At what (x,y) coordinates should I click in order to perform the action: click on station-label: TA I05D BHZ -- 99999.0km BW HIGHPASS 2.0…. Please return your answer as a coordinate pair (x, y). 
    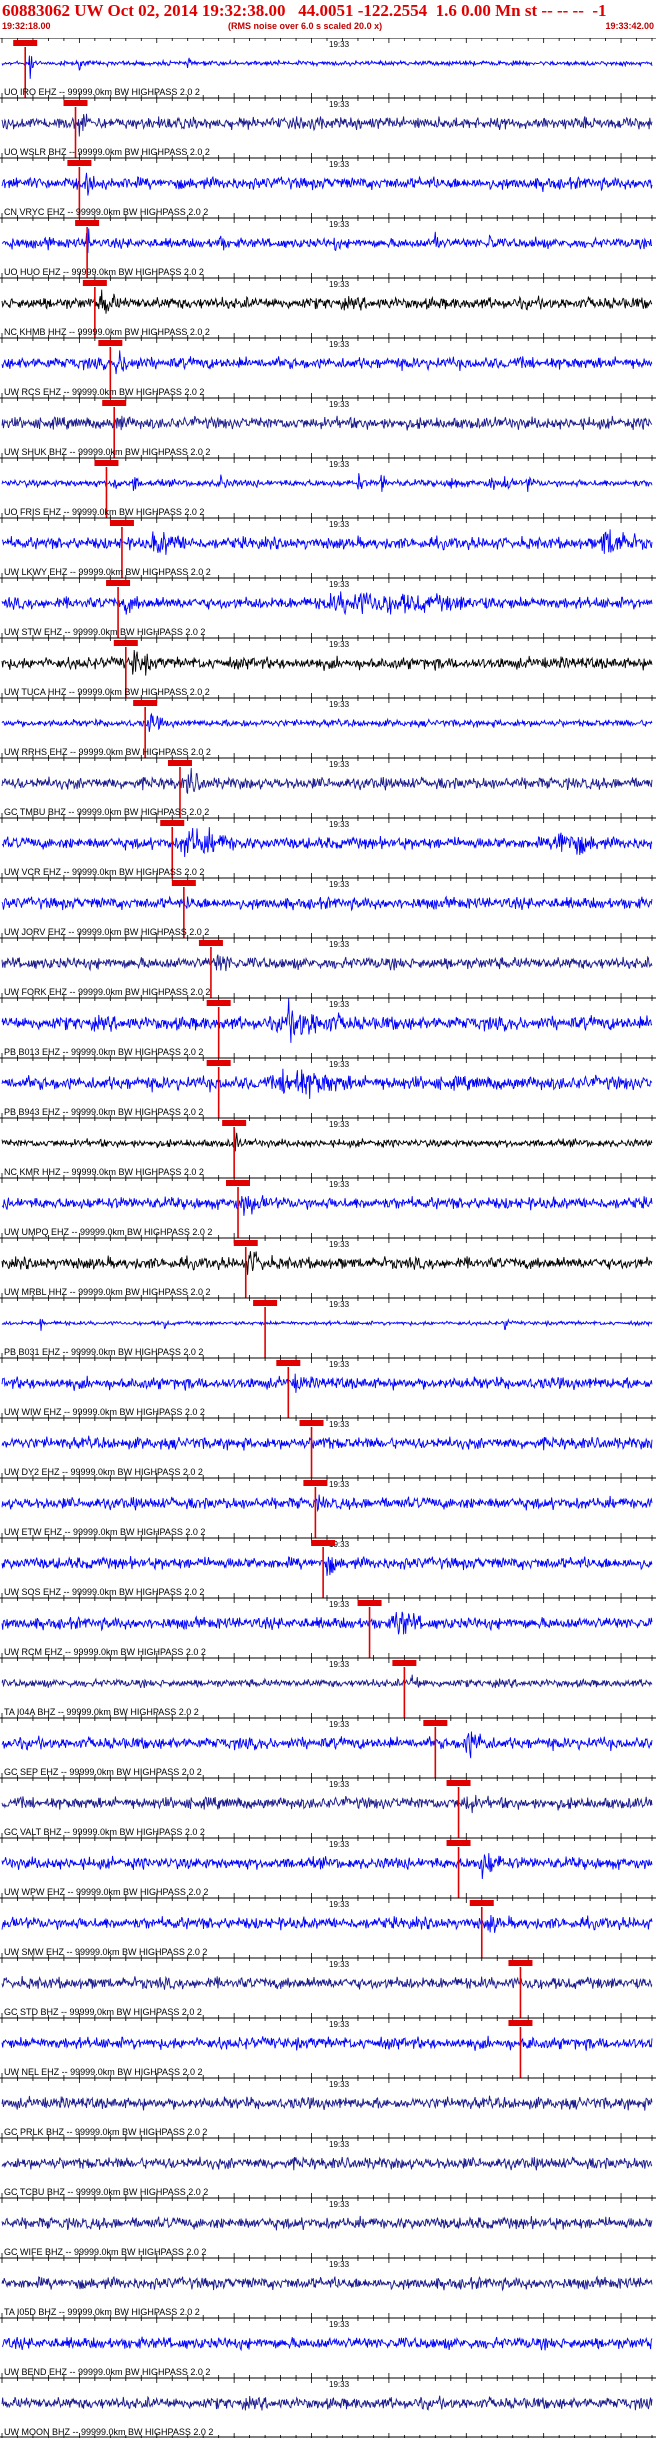
    Looking at the image, I should click on (102, 2312).